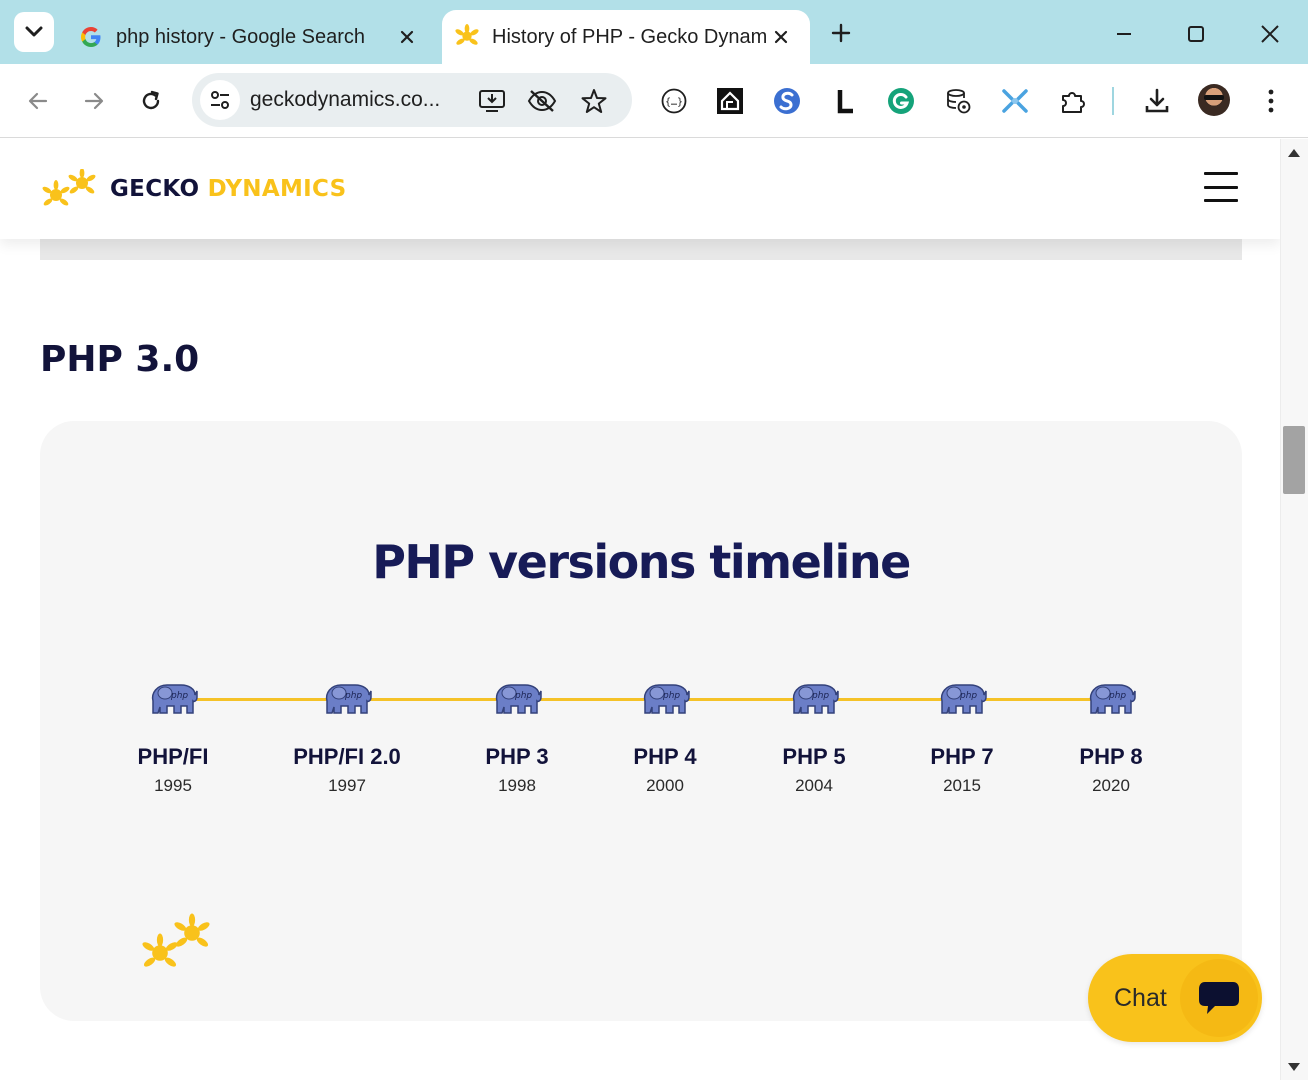 This screenshot has width=1308, height=1080. I want to click on tab-google-search: php history - Google Search, so click(251, 37).